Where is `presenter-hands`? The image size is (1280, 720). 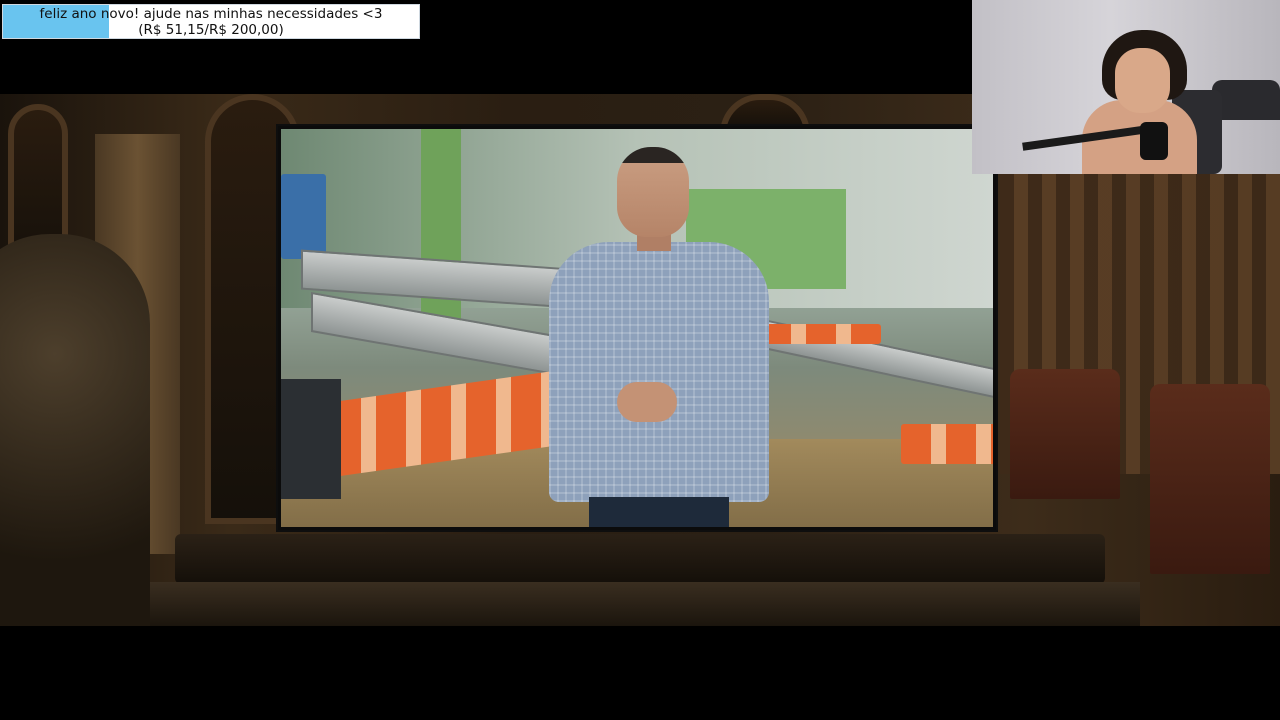
presenter-hands is located at coordinates (647, 402).